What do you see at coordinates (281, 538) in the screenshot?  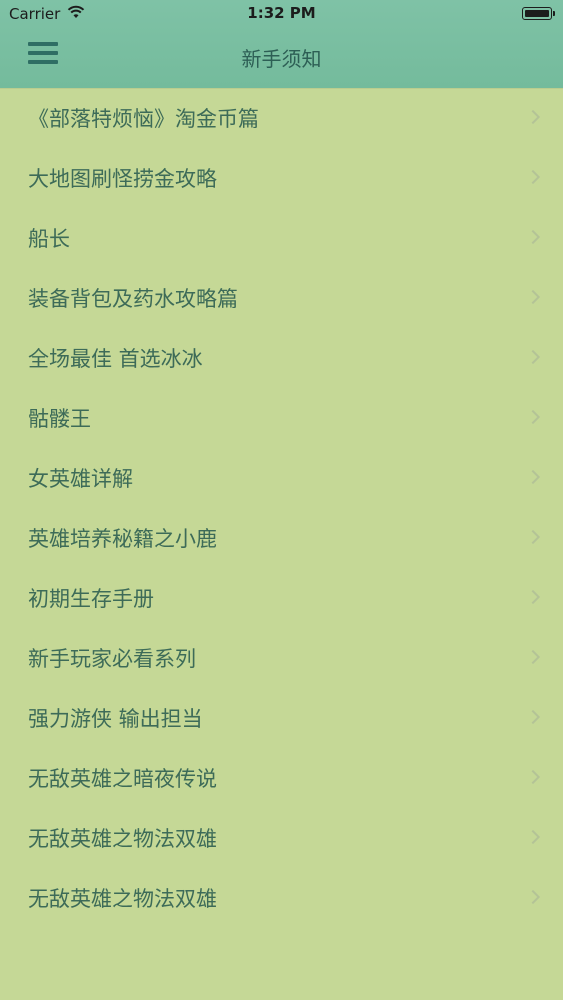 I see `list-item: 英雄培养秘籍之小鹿` at bounding box center [281, 538].